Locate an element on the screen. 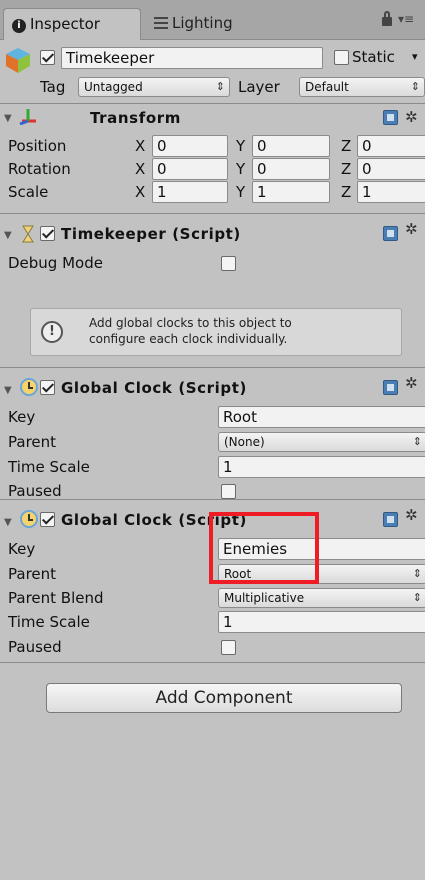 This screenshot has width=425, height=880. rotation-x-label: X is located at coordinates (140, 169).